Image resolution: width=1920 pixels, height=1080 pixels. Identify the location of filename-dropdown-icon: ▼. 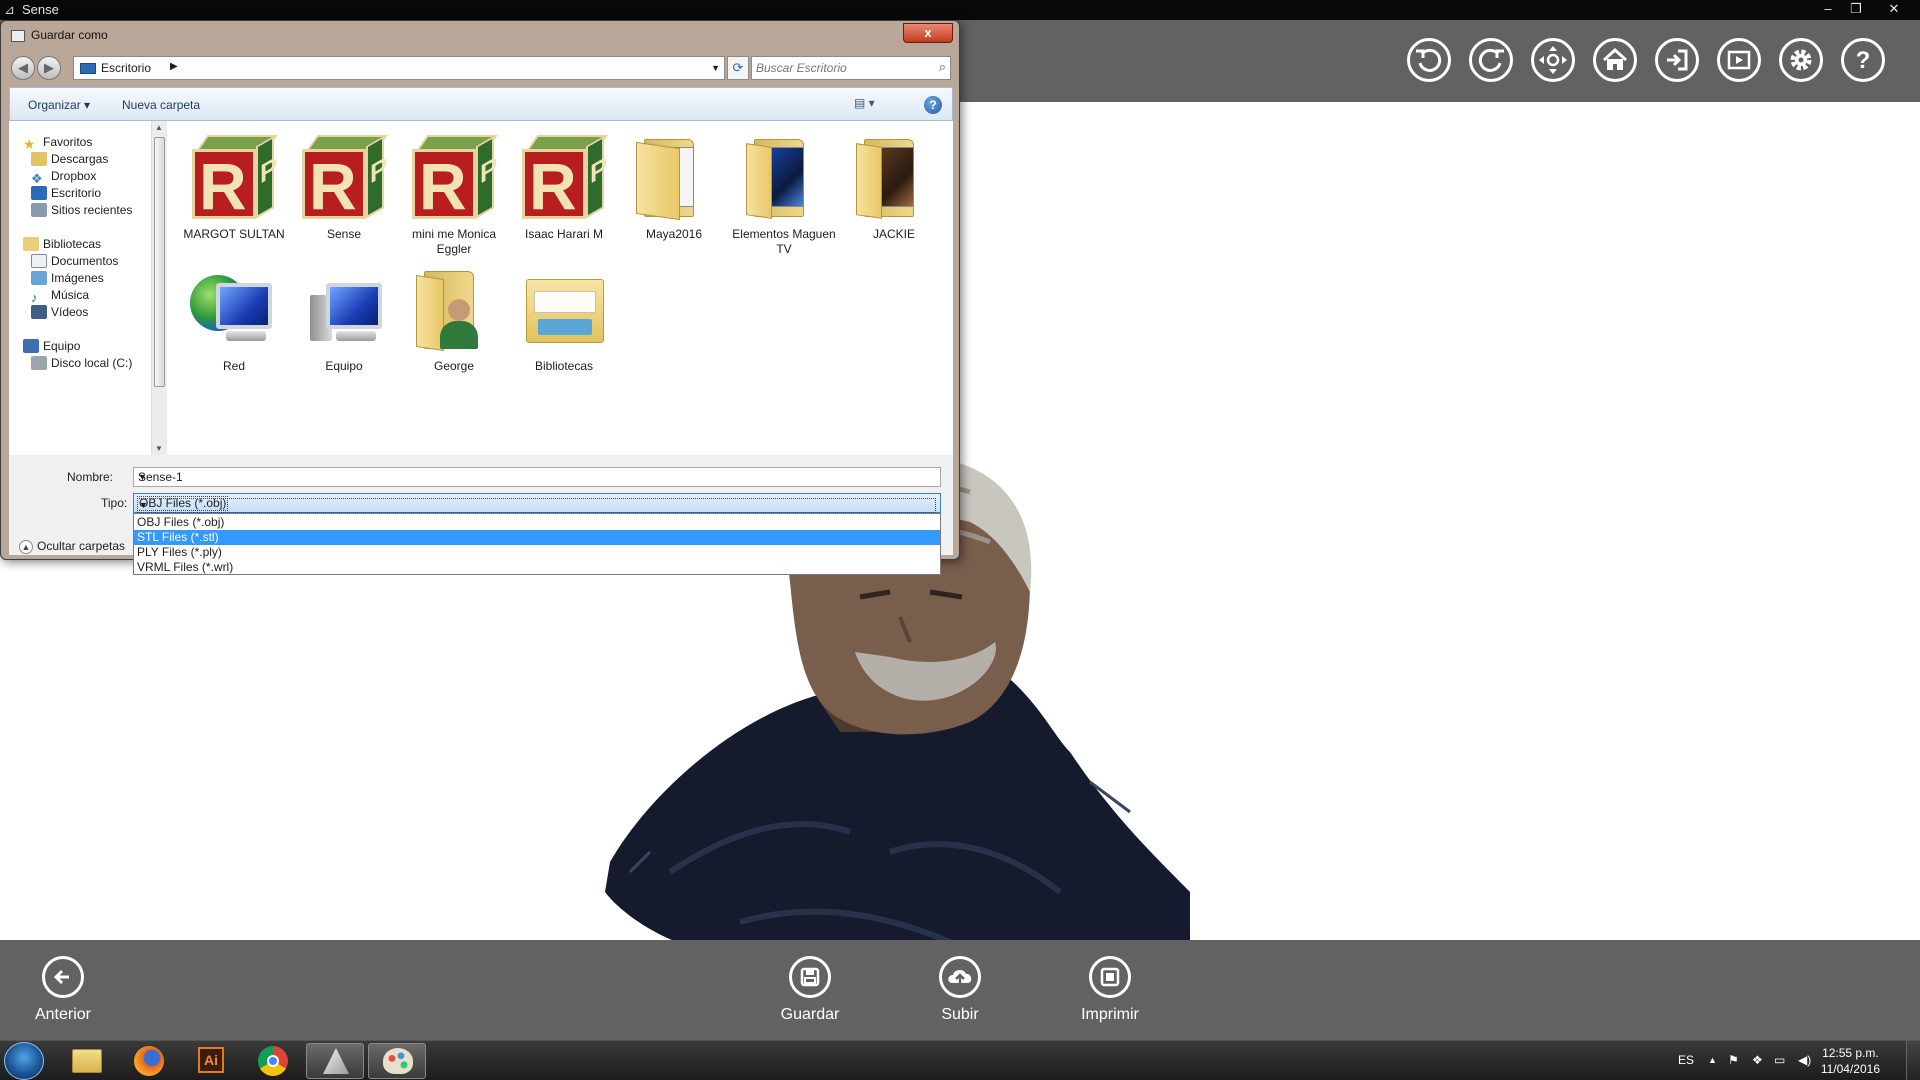
(537, 477).